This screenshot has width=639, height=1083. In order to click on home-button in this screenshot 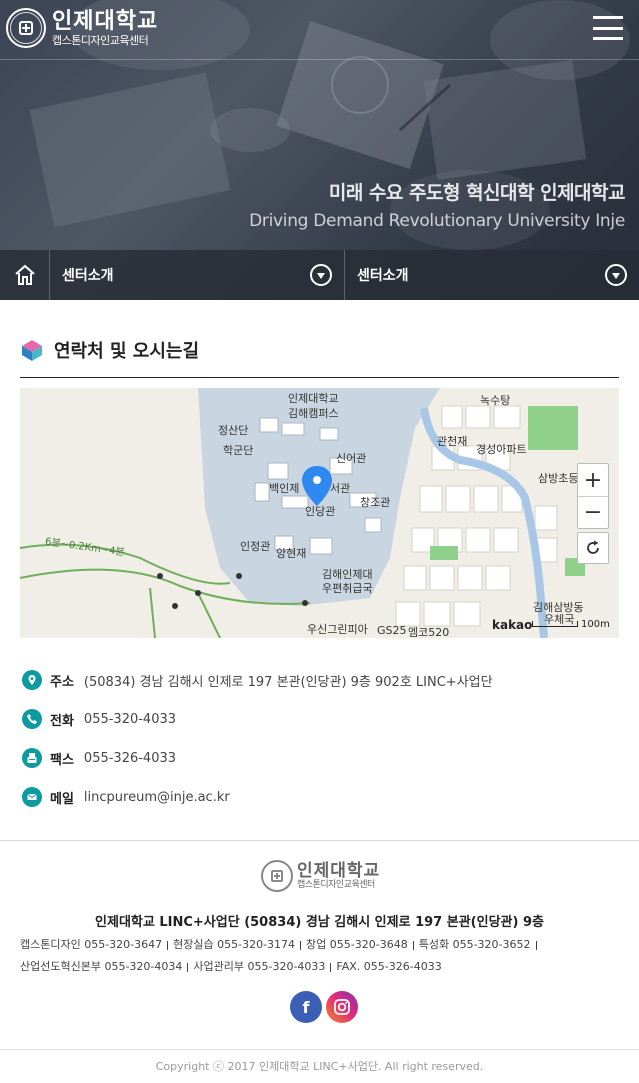, I will do `click(25, 275)`.